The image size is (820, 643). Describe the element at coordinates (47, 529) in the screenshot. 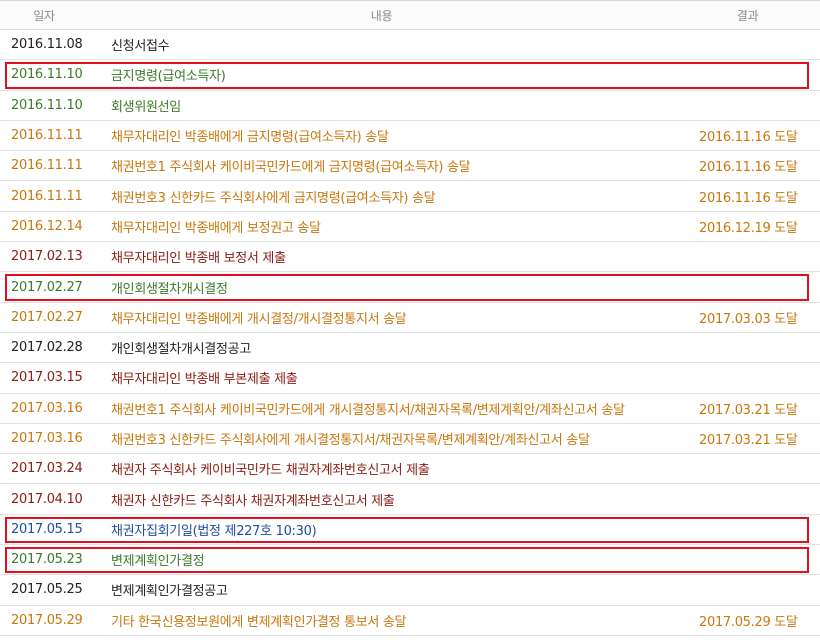

I see `row-date: 2017.05.15` at that location.